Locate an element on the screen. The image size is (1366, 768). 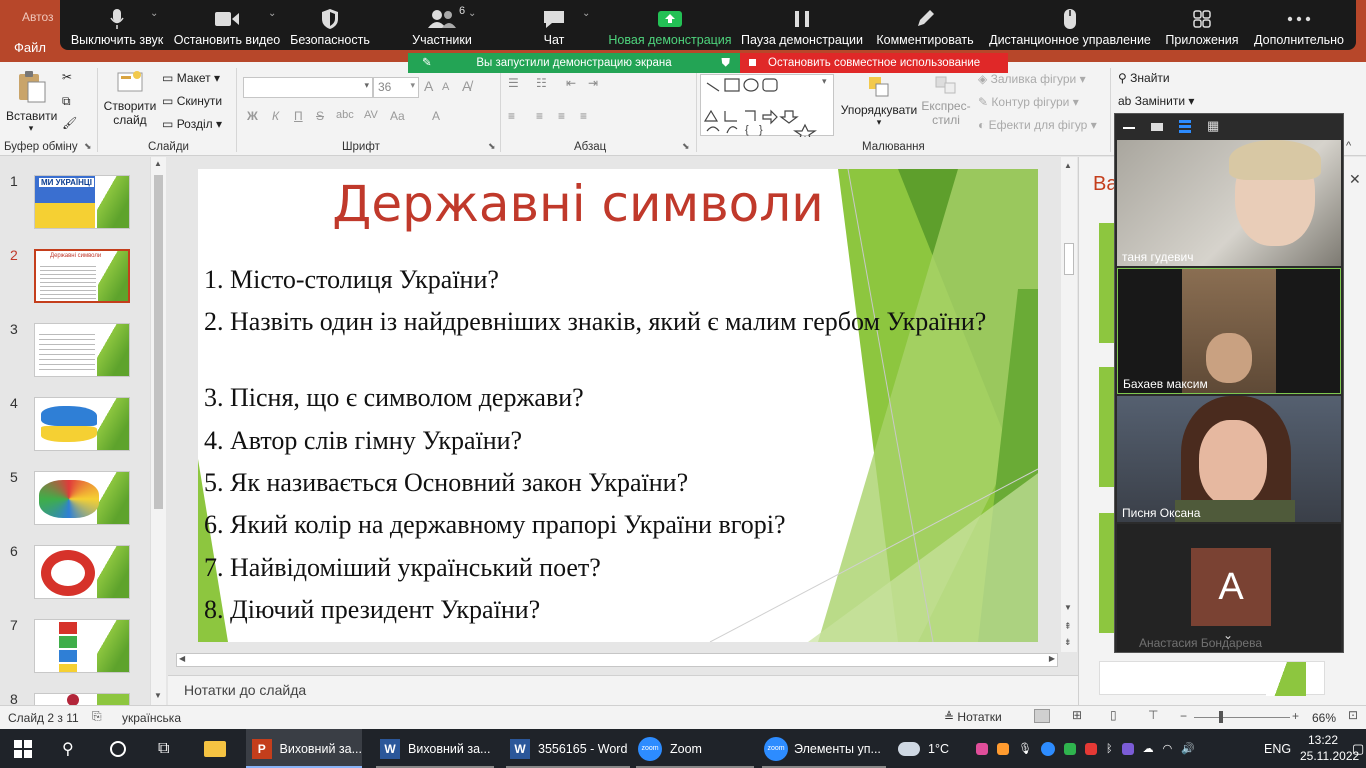
font-color-button: A is located at coordinates (436, 116).